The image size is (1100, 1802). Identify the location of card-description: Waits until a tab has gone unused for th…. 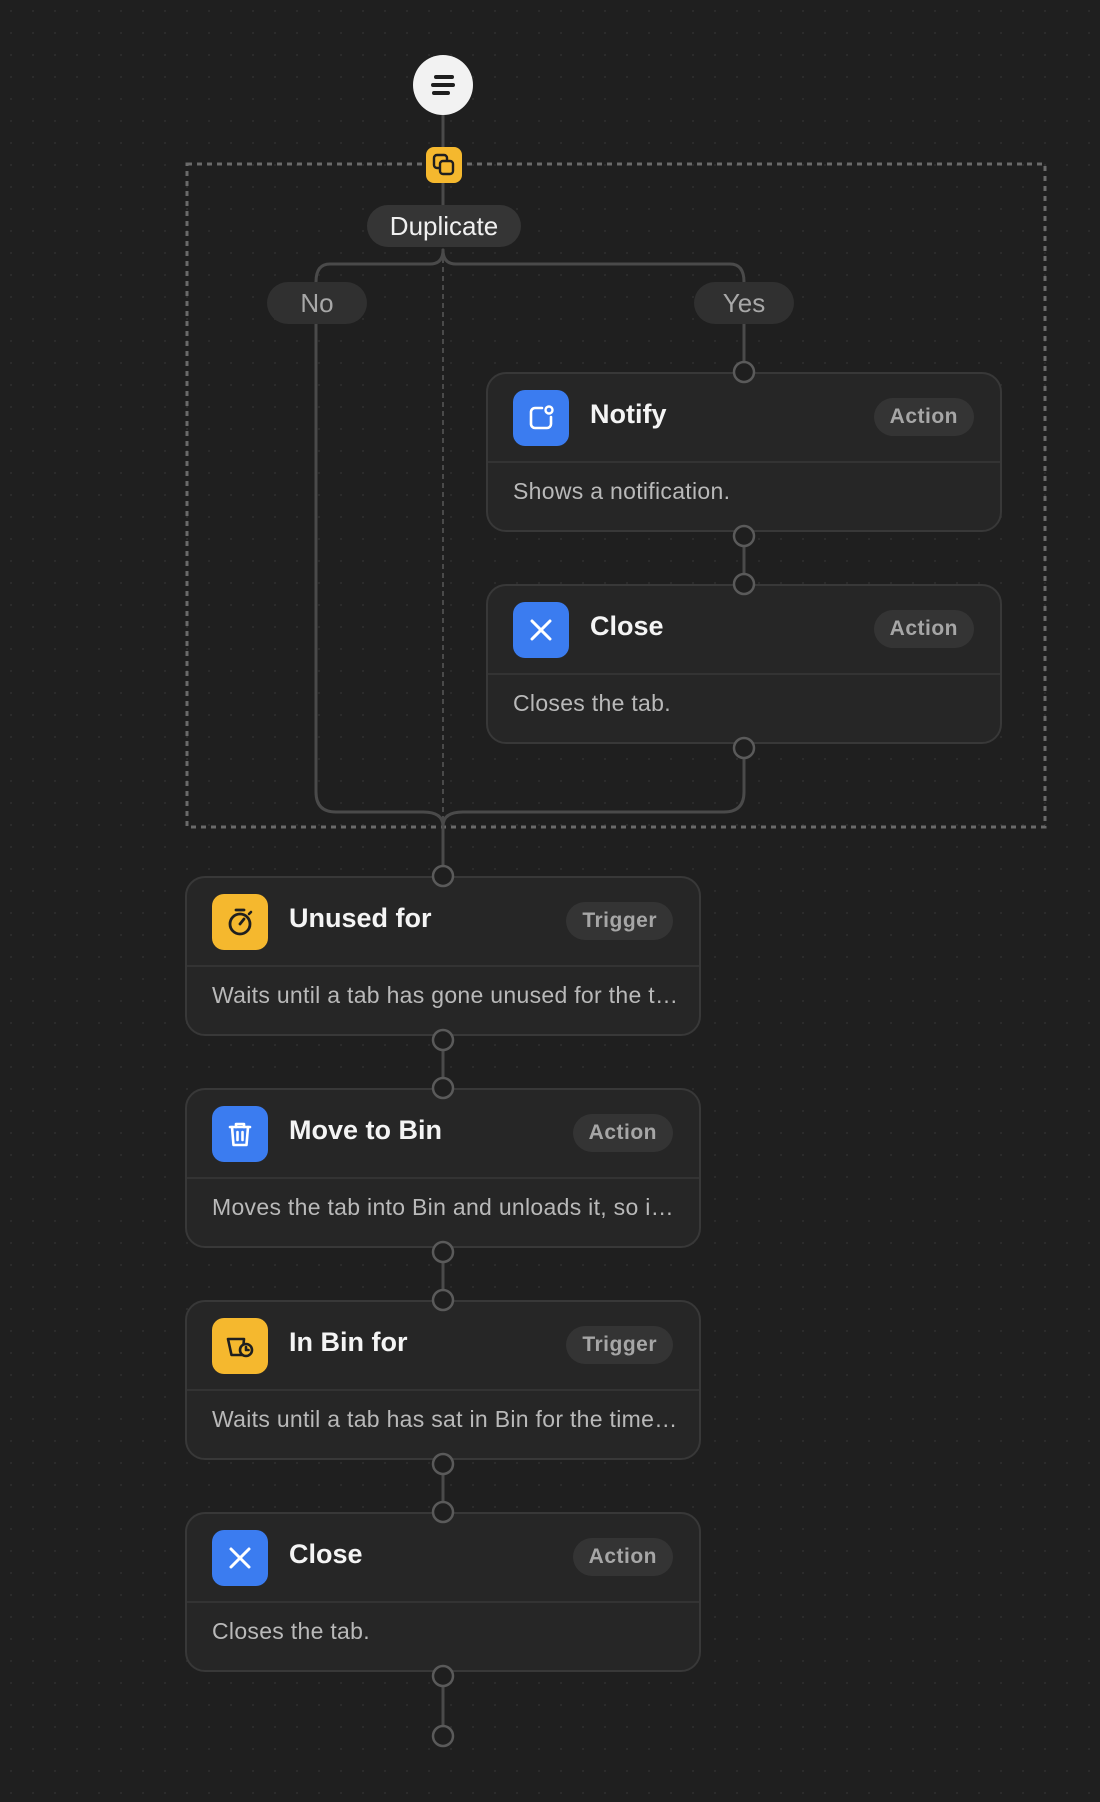
(445, 995).